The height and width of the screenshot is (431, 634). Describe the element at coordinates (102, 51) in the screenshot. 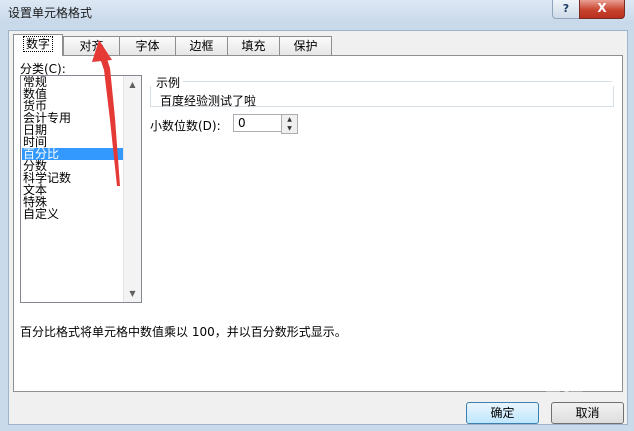

I see `annotation-arrow-head` at that location.